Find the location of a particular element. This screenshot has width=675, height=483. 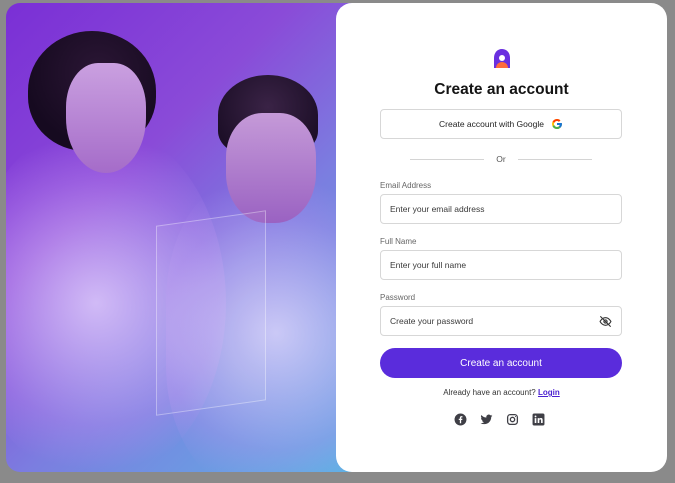

login-prompt: Already have an account? Login is located at coordinates (501, 392).